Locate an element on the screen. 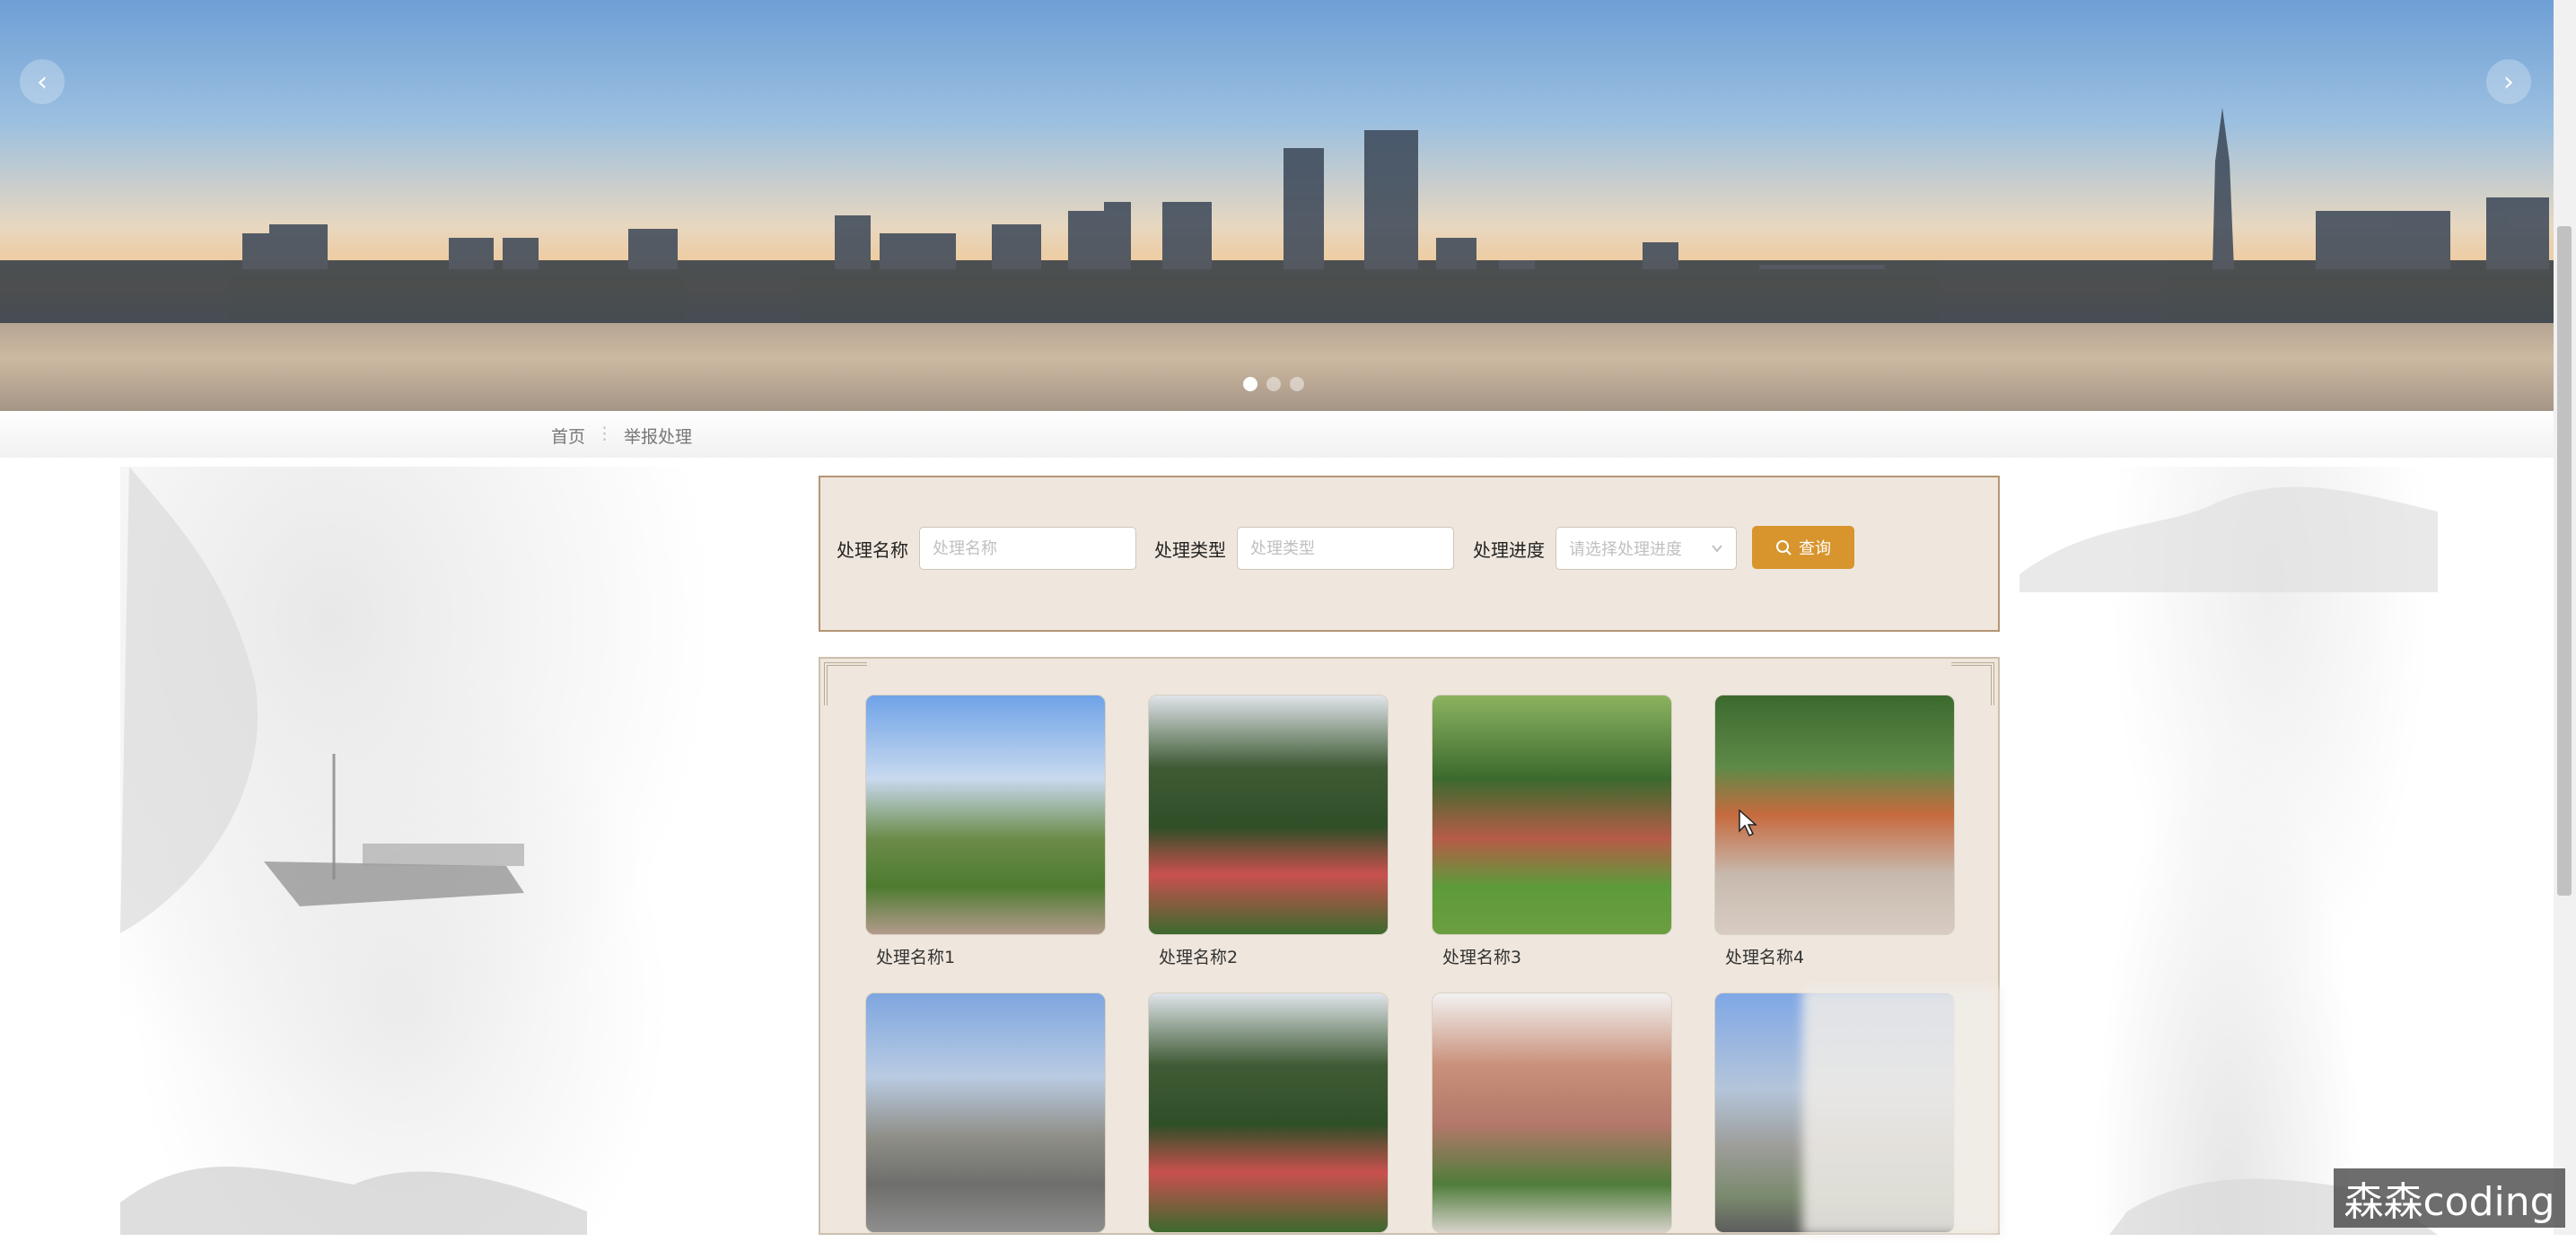 This screenshot has width=2576, height=1242. chevron-right-icon: › is located at coordinates (2508, 82).